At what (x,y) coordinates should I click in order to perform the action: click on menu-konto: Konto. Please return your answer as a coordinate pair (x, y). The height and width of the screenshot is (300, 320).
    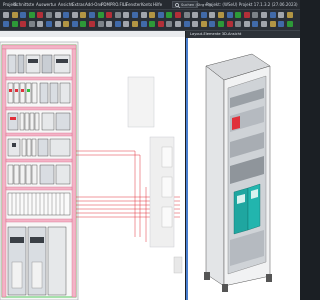
    Looking at the image, I should click on (146, 4).